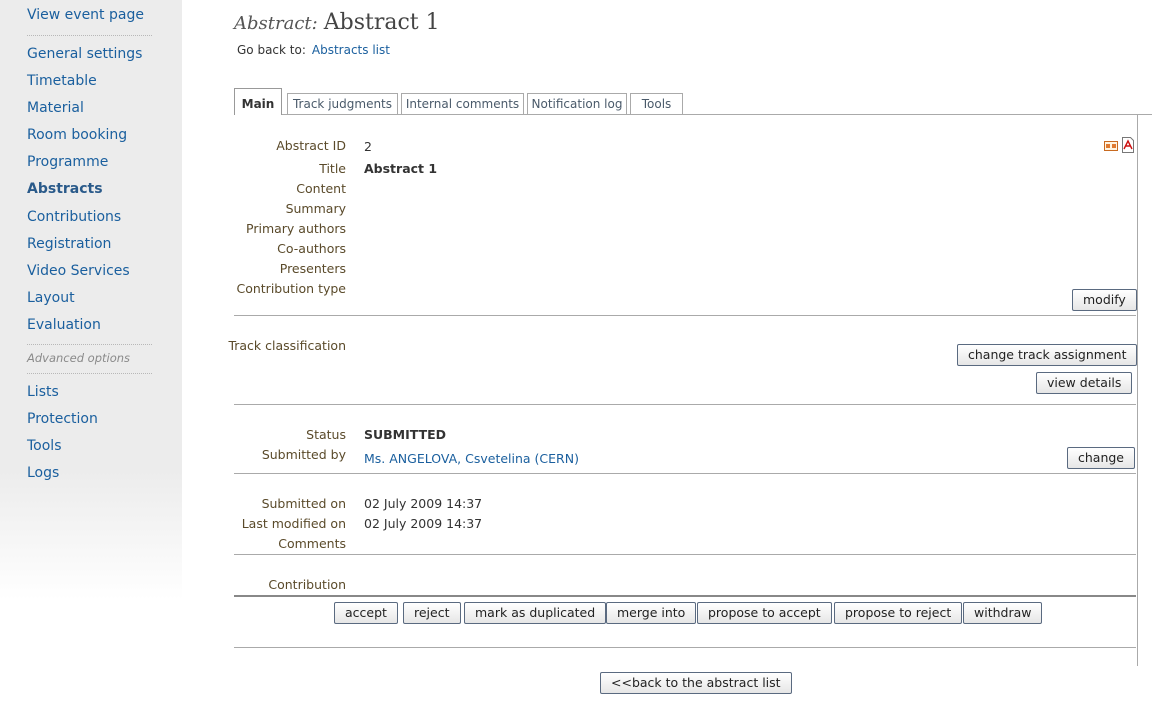 The width and height of the screenshot is (1152, 714). Describe the element at coordinates (77, 135) in the screenshot. I see `sidebar-item-room-booking: Room booking` at that location.